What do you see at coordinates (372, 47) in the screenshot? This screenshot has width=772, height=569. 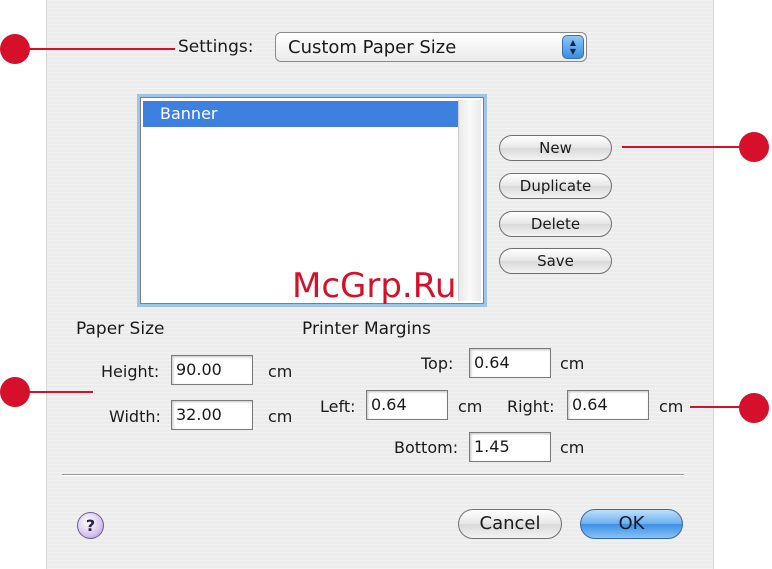 I see `settings-popup-value: Custom Paper Size` at bounding box center [372, 47].